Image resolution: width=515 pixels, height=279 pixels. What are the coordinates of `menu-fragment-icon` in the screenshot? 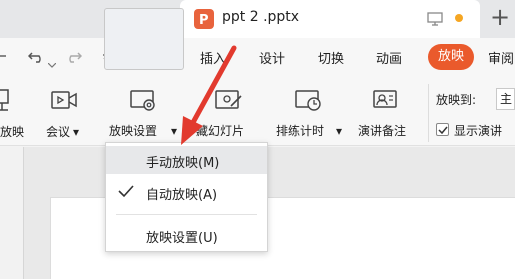 It's located at (7, 58).